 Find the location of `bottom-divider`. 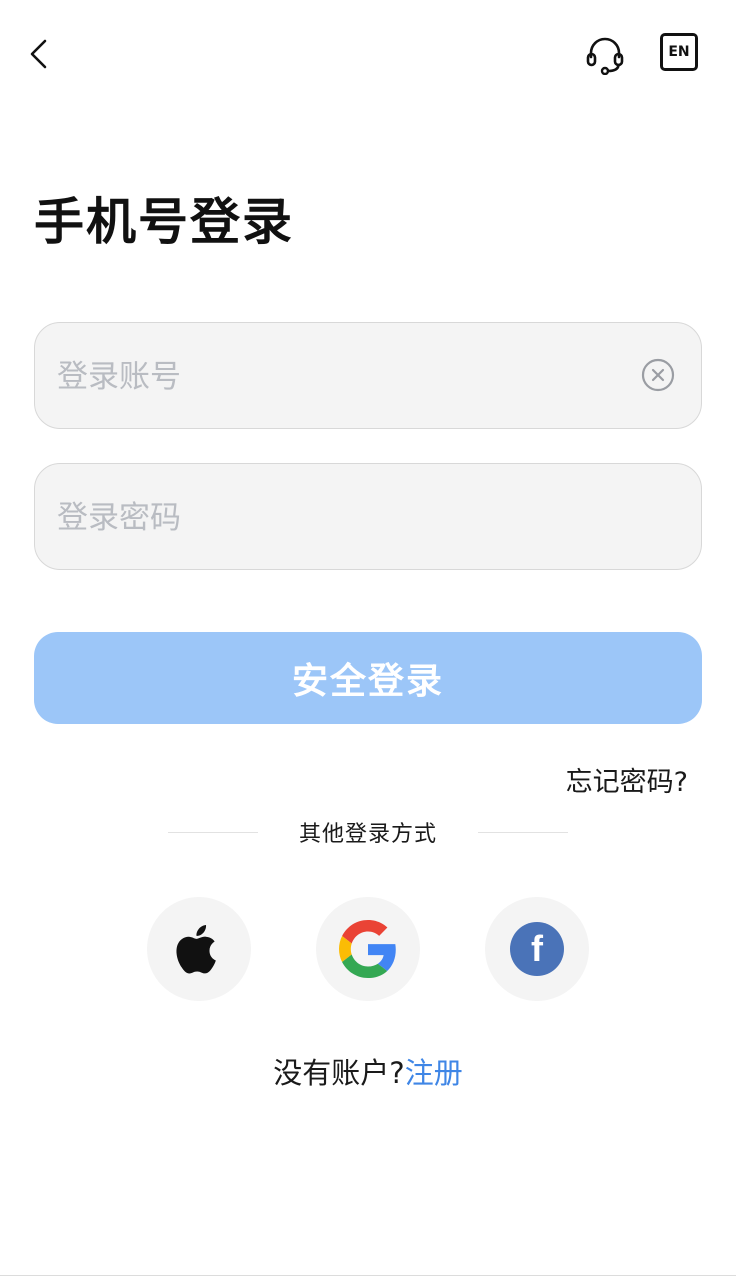

bottom-divider is located at coordinates (368, 1275).